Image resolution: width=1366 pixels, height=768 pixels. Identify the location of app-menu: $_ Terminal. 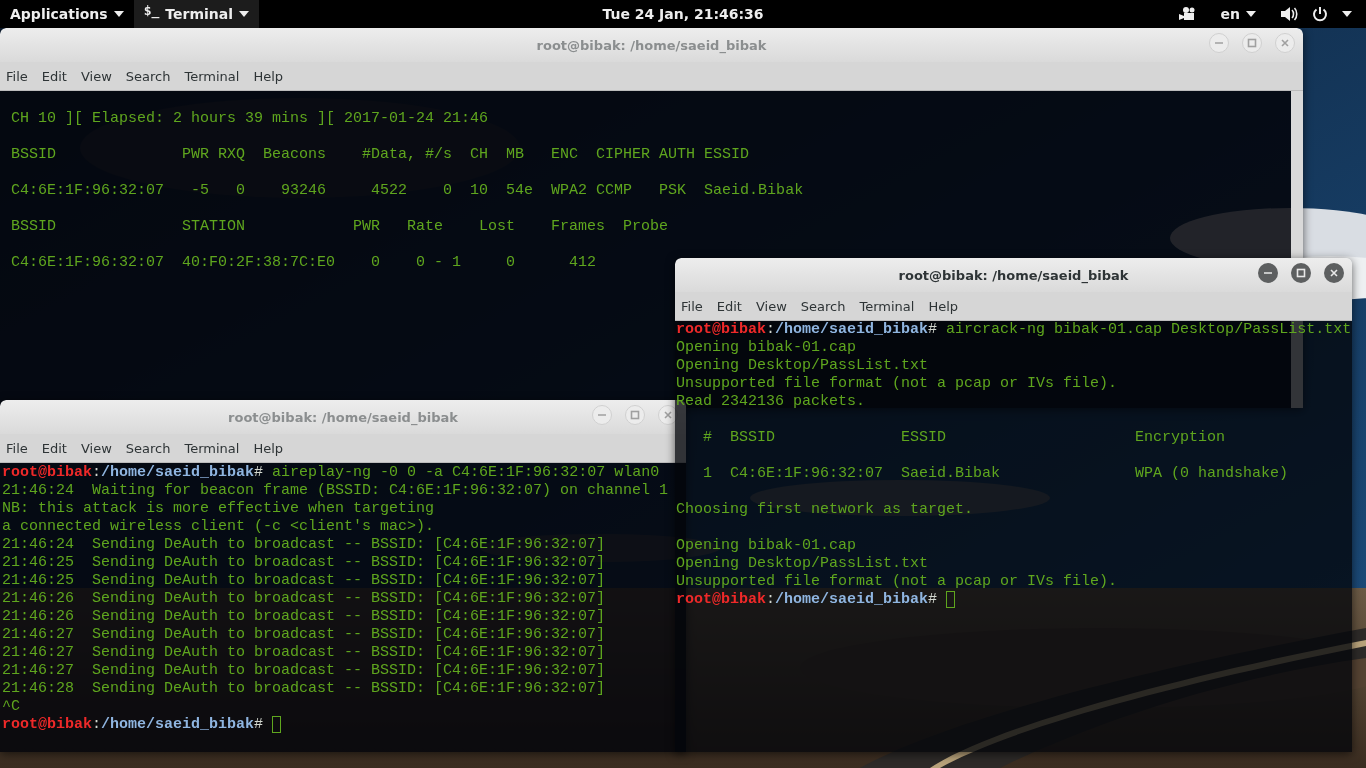
(196, 14).